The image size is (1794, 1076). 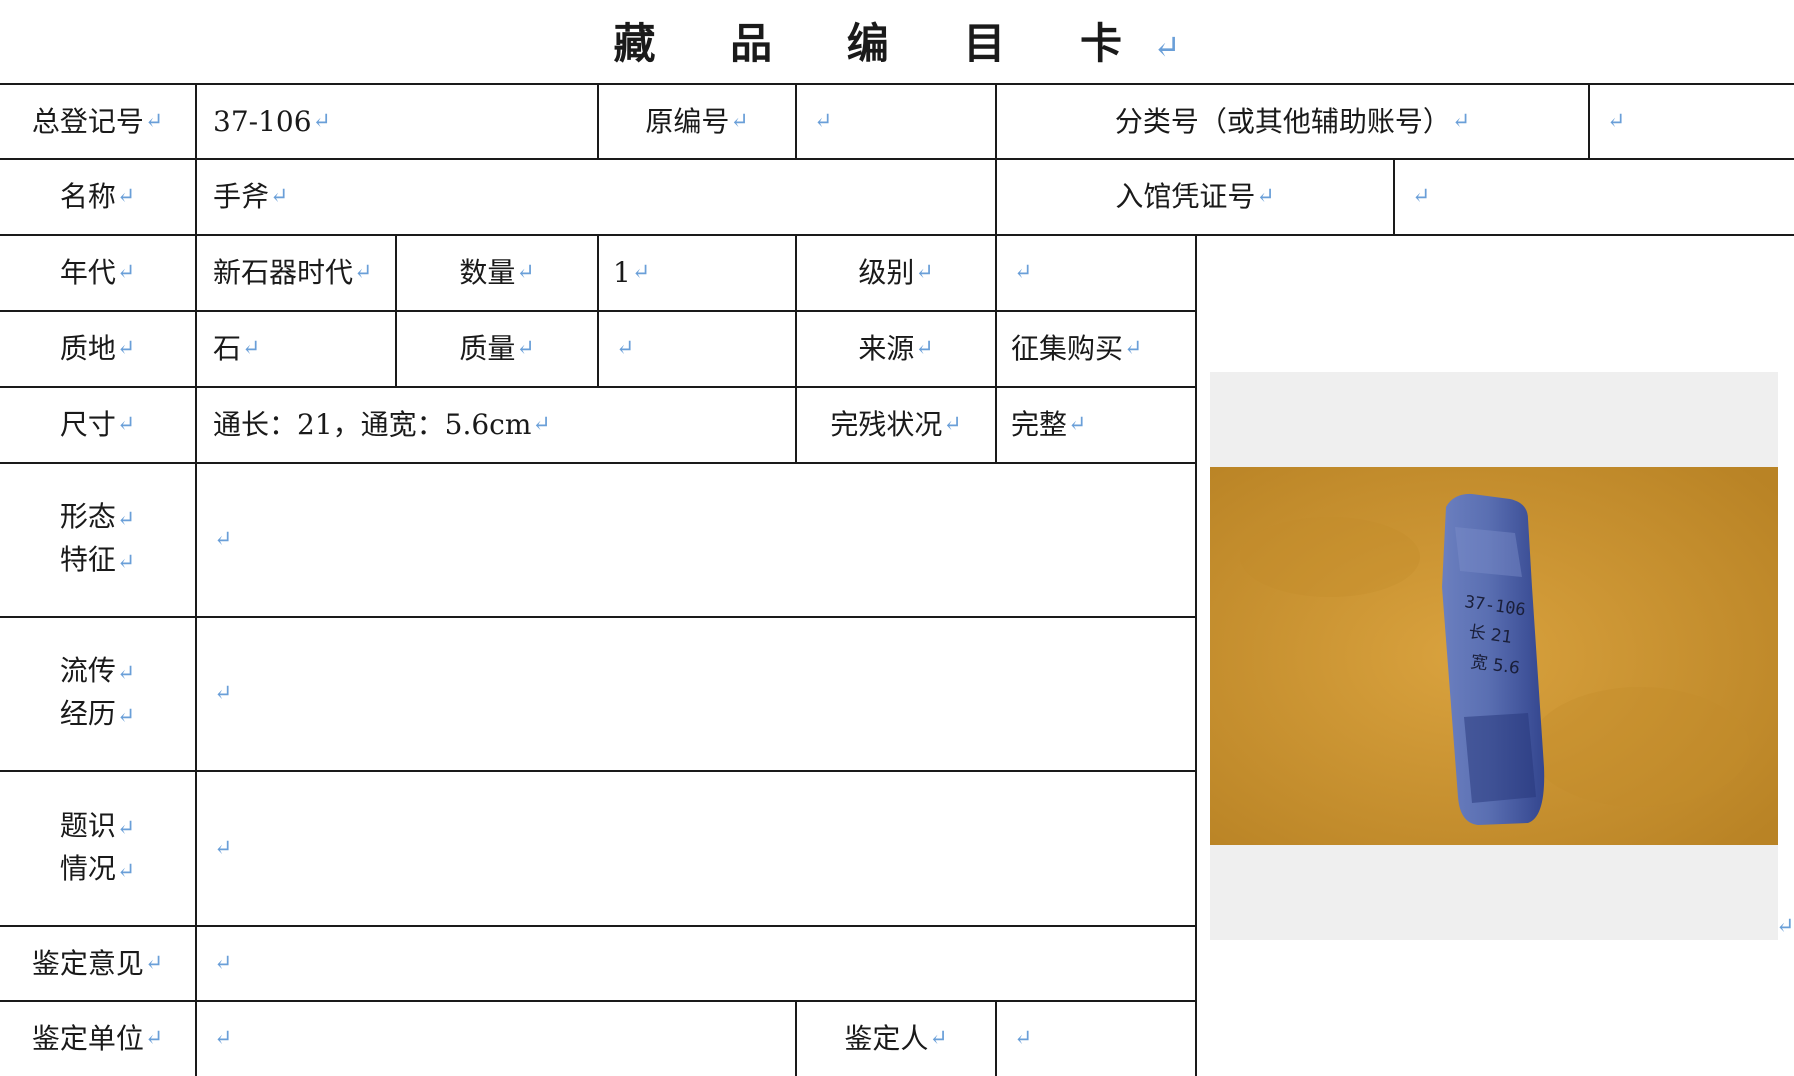 What do you see at coordinates (97, 272) in the screenshot?
I see `label-era: 年代 ↵` at bounding box center [97, 272].